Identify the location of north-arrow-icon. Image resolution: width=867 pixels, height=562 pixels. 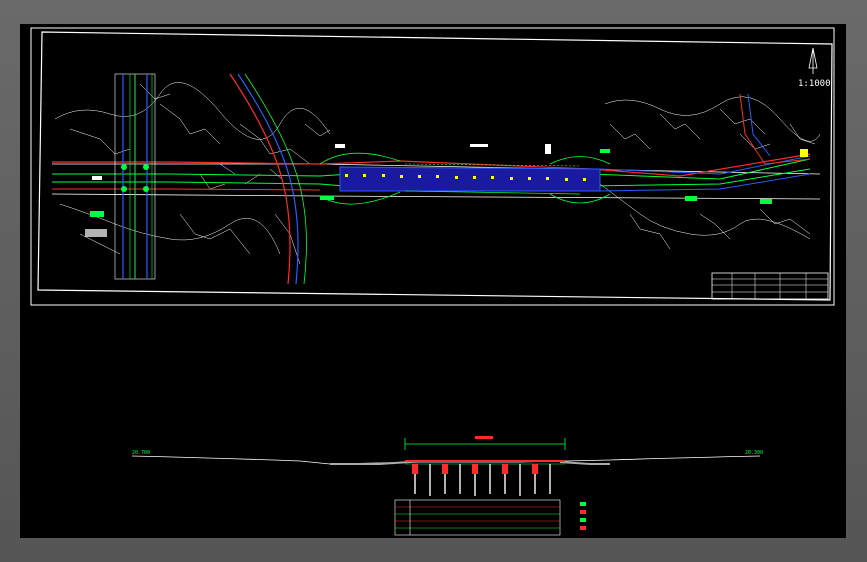
(813, 60).